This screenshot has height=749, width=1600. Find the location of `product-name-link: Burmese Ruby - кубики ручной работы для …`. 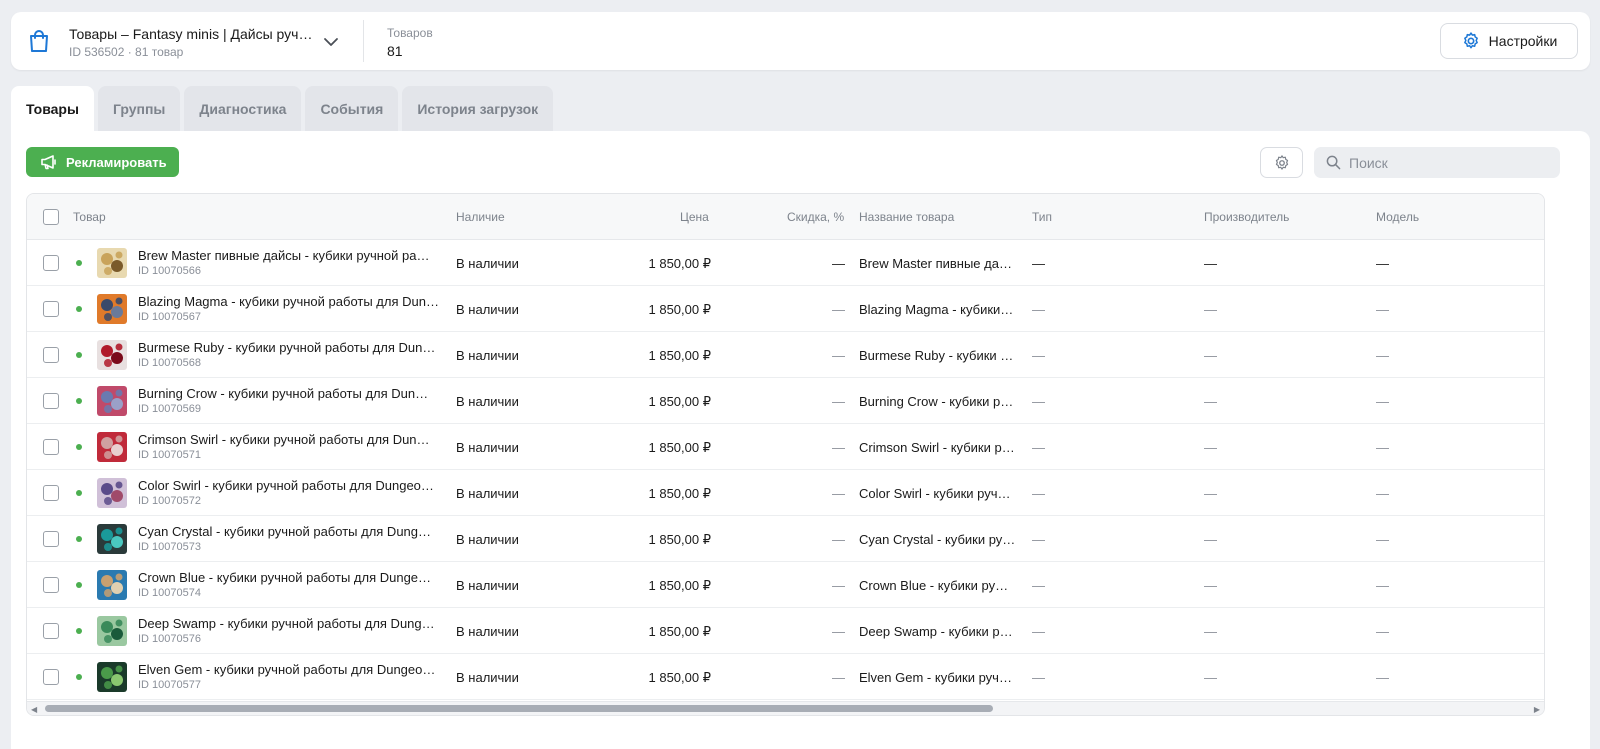

product-name-link: Burmese Ruby - кубики ручной работы для … is located at coordinates (290, 347).